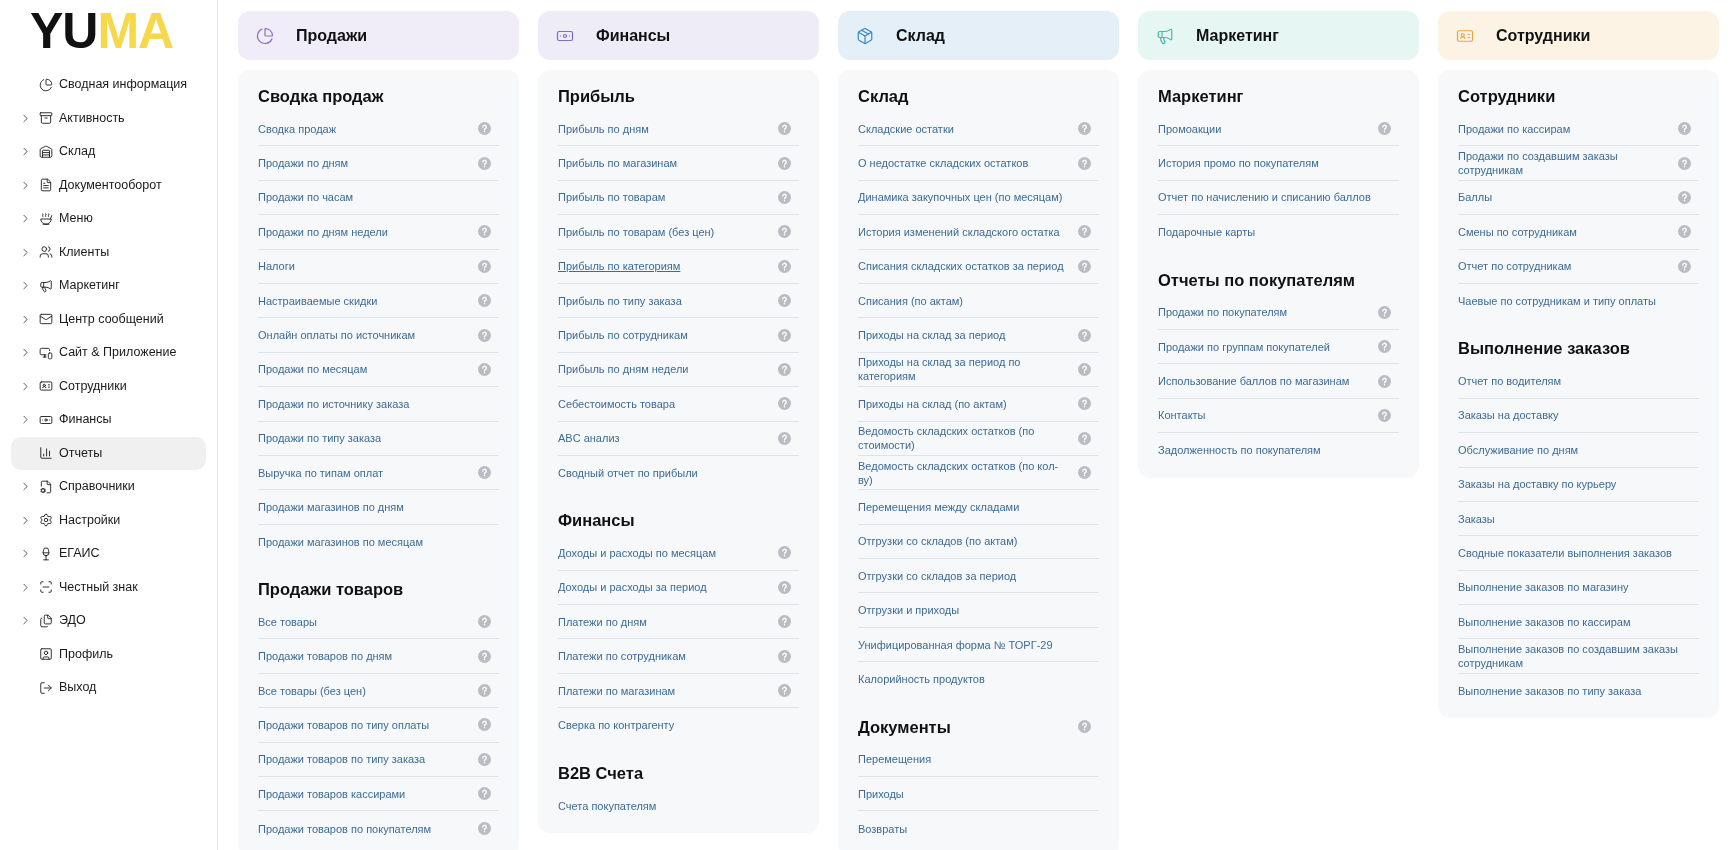 The width and height of the screenshot is (1734, 850). Describe the element at coordinates (620, 300) in the screenshot. I see `report-link: Прибыль по типу заказа` at that location.